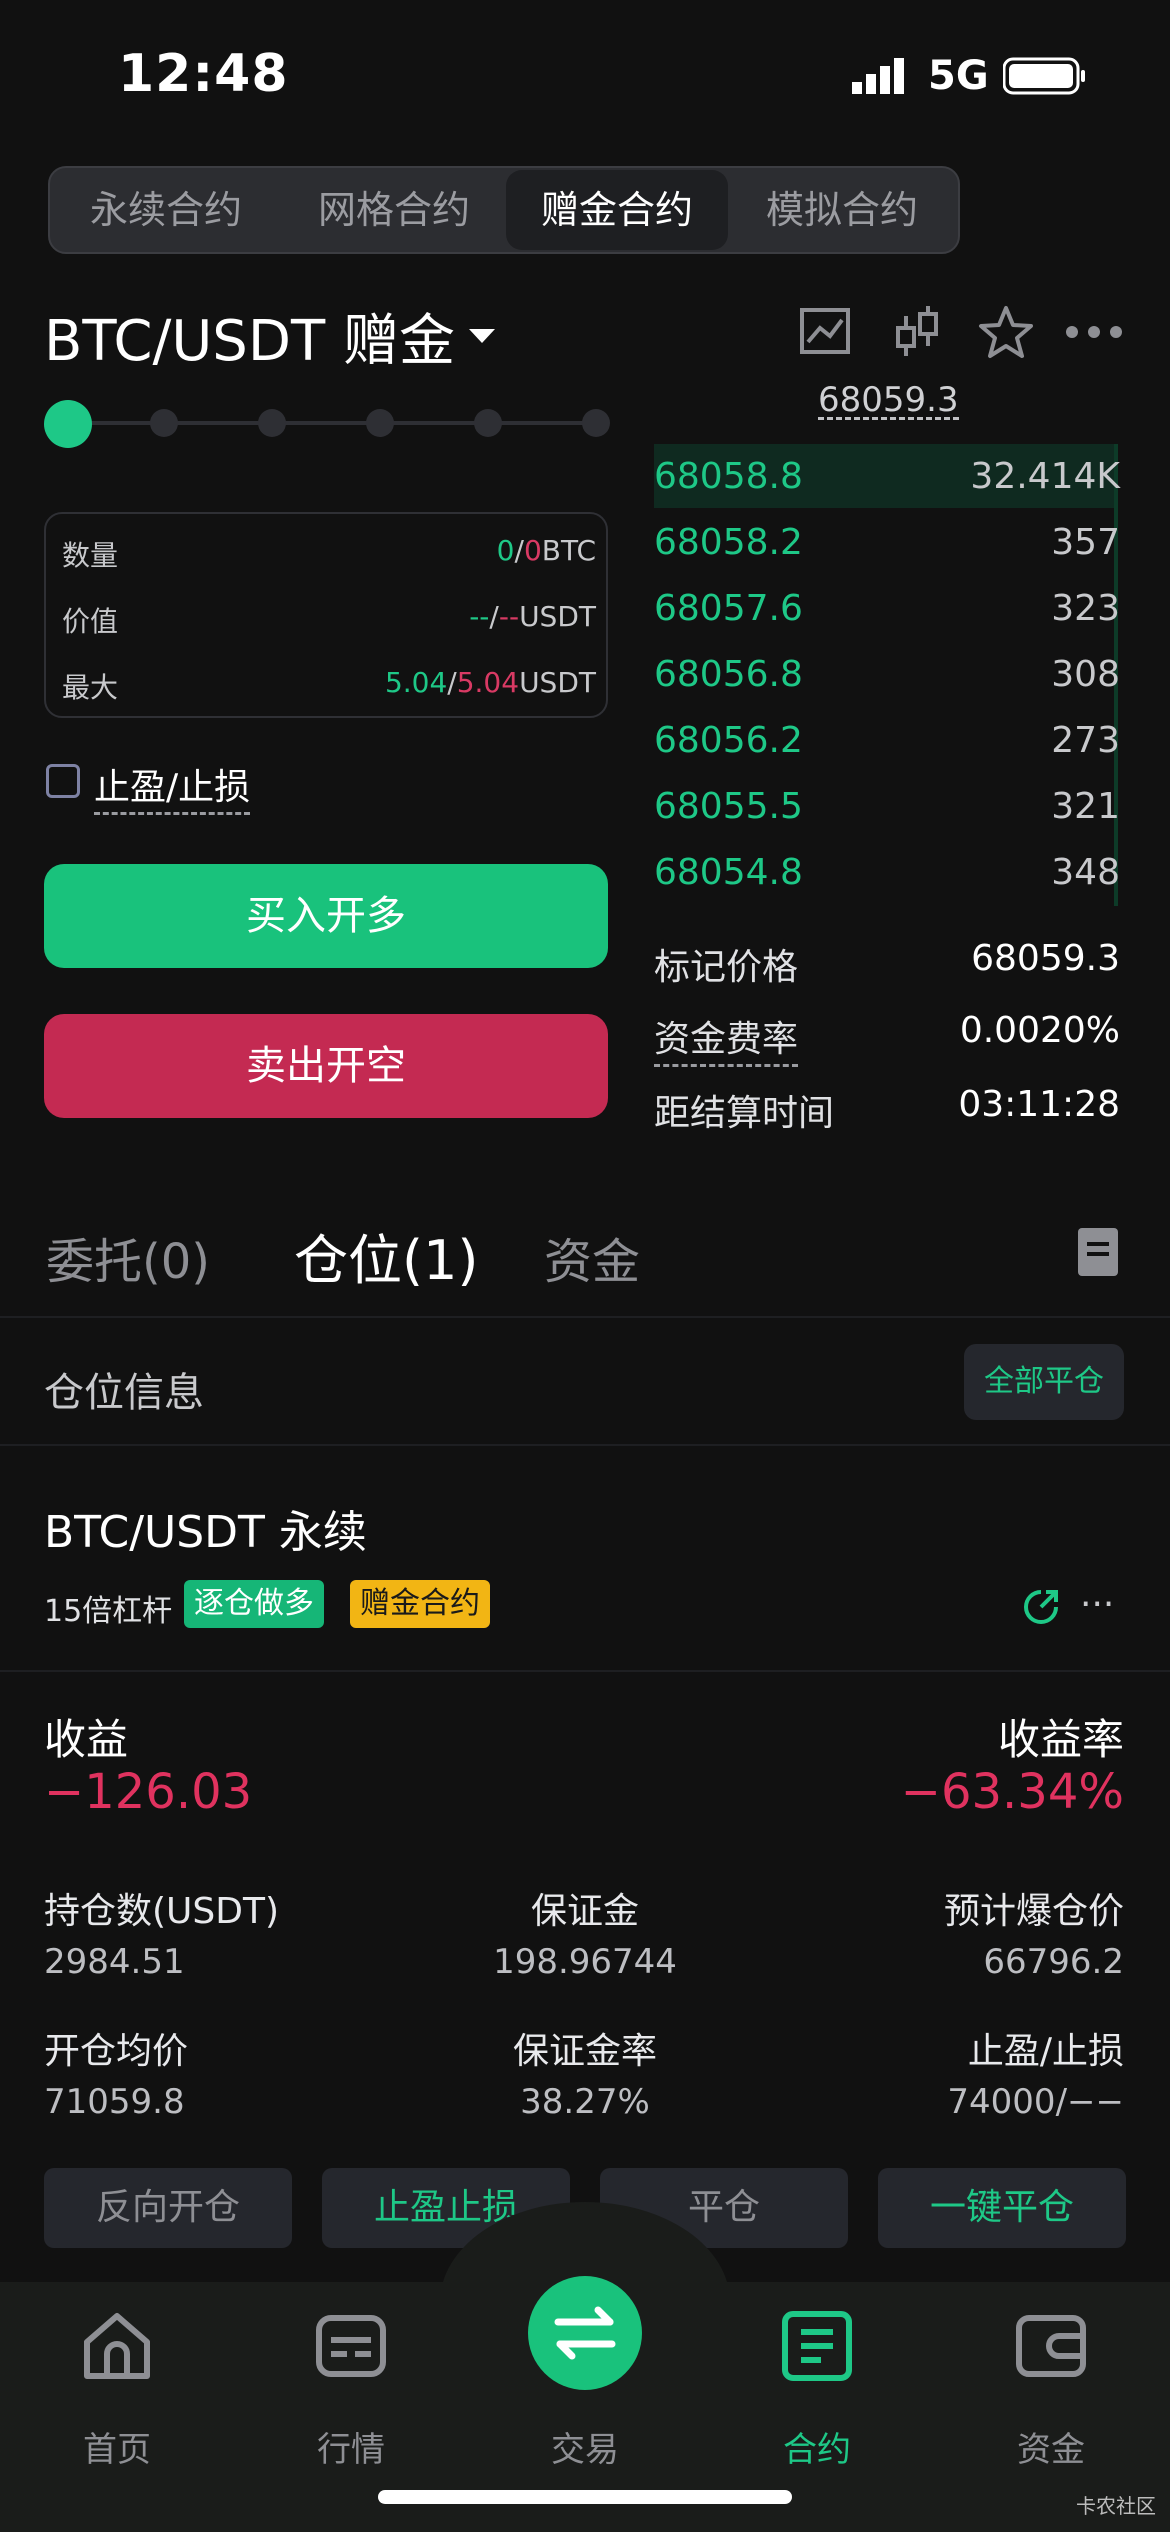 Image resolution: width=1170 pixels, height=2532 pixels. What do you see at coordinates (1006, 332) in the screenshot?
I see `star-icon` at bounding box center [1006, 332].